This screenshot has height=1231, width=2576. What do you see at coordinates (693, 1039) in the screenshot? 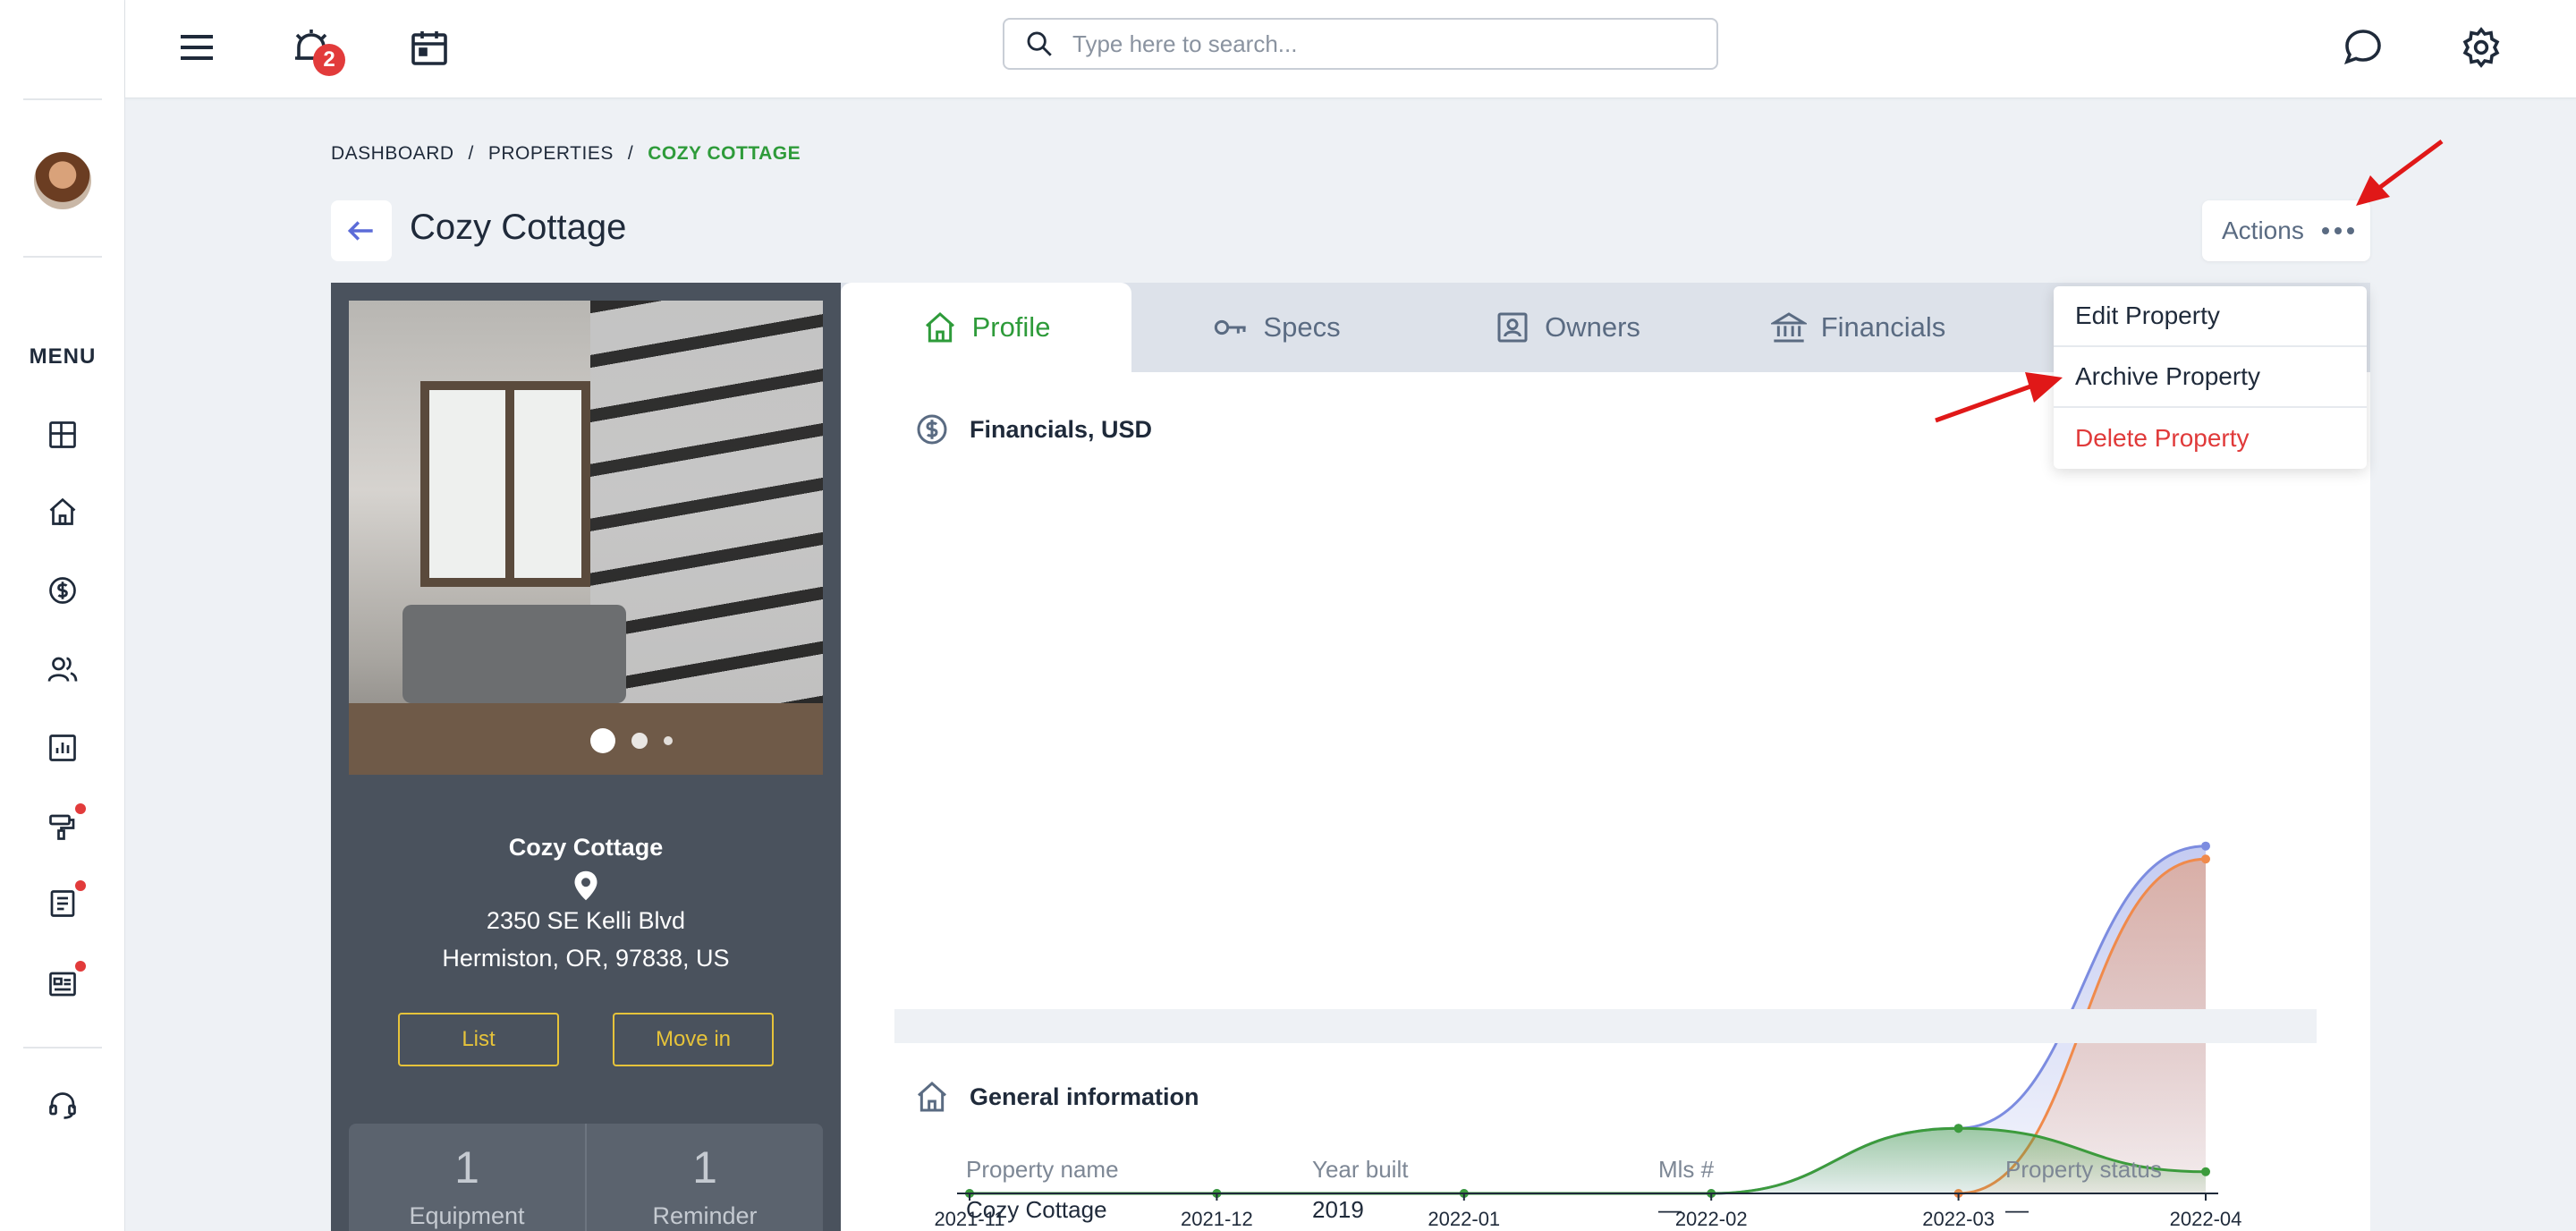
I see `move-in-button: Move in` at bounding box center [693, 1039].